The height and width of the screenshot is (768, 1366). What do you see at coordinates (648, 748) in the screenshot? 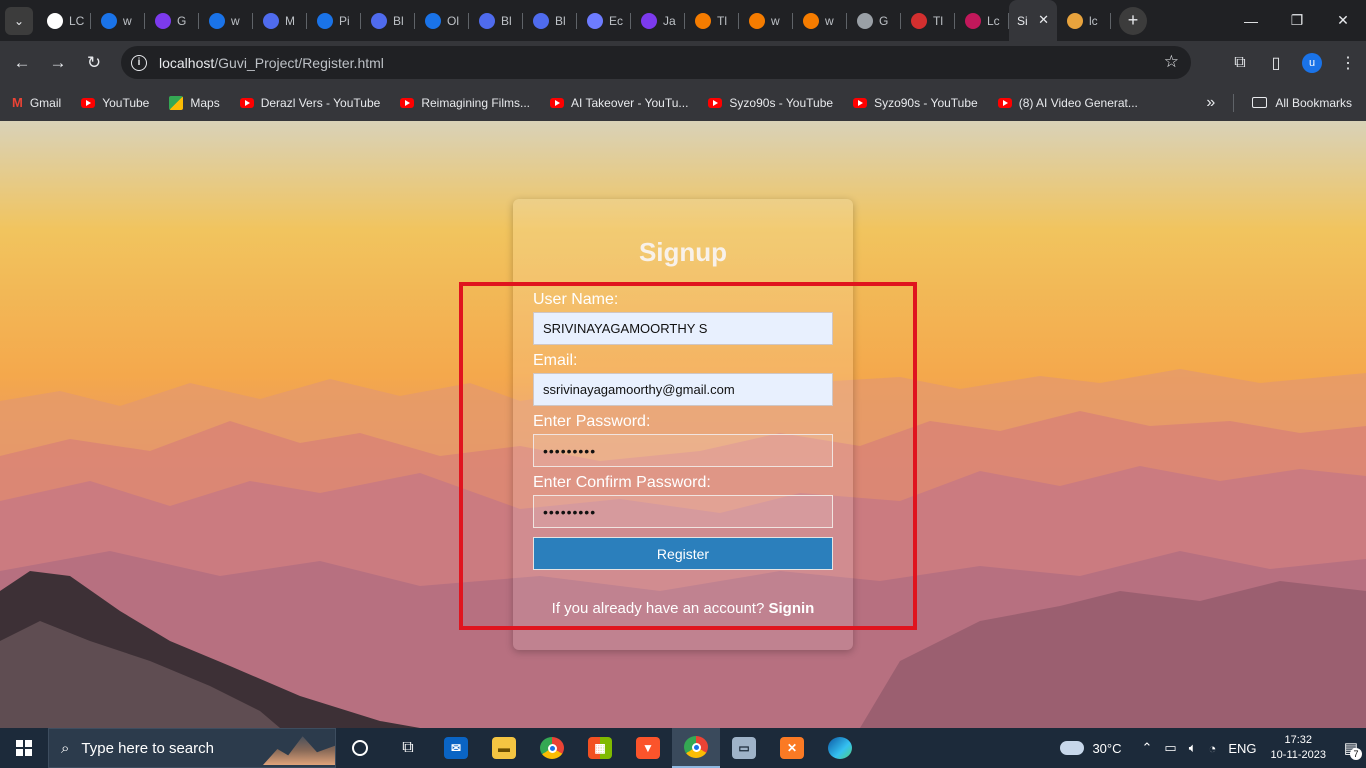
I see `brave-icon: ▼` at bounding box center [648, 748].